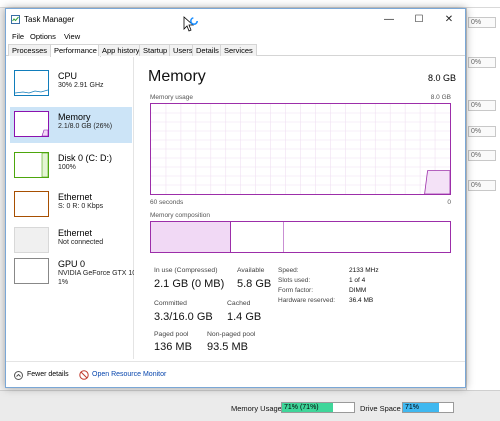 This screenshot has width=500, height=421. I want to click on window-title: Task Manager, so click(49, 19).